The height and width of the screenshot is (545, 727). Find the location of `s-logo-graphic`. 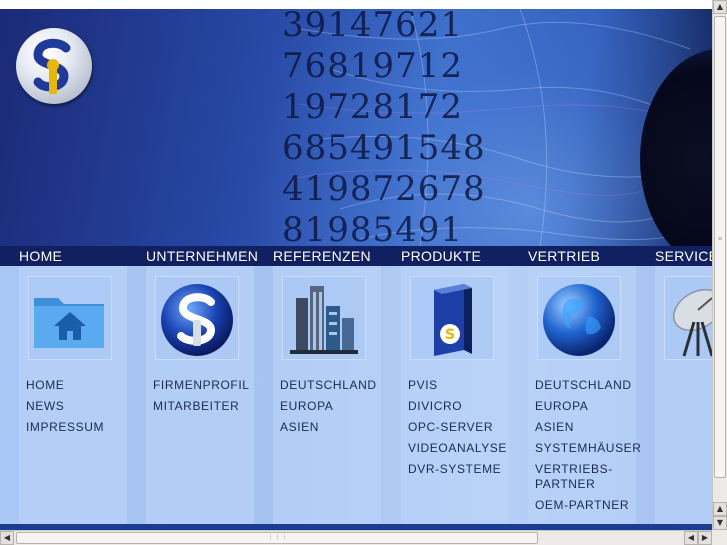

s-logo-graphic is located at coordinates (52, 66).